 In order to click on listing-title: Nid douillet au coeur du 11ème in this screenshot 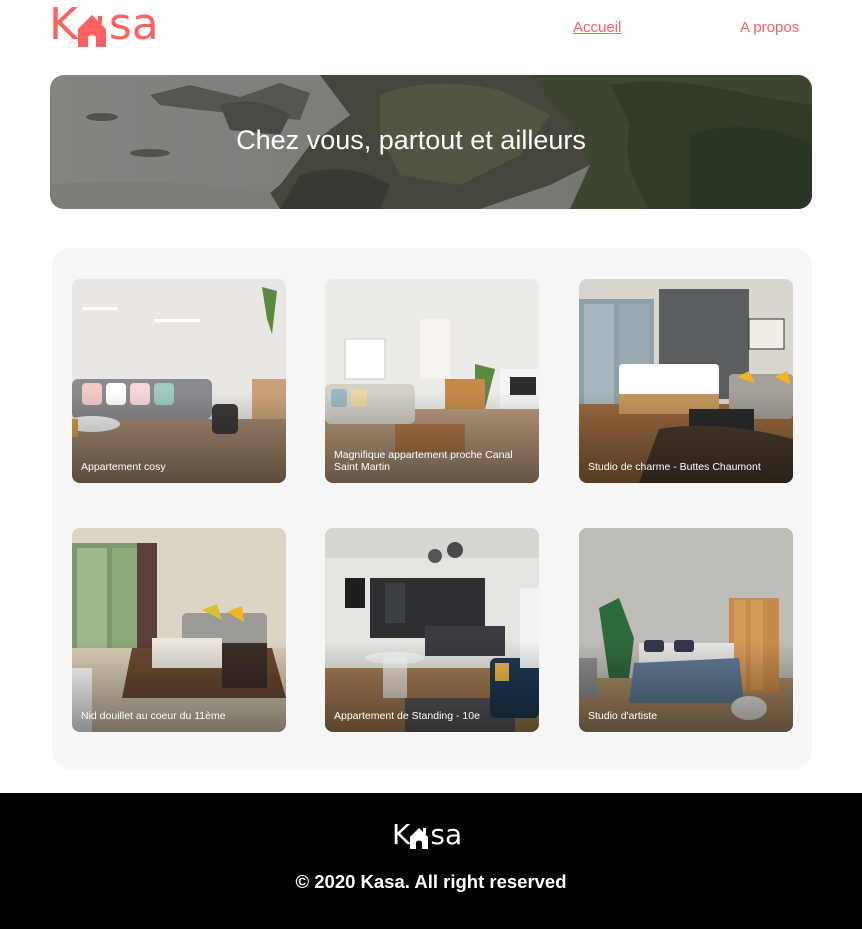, I will do `click(153, 716)`.